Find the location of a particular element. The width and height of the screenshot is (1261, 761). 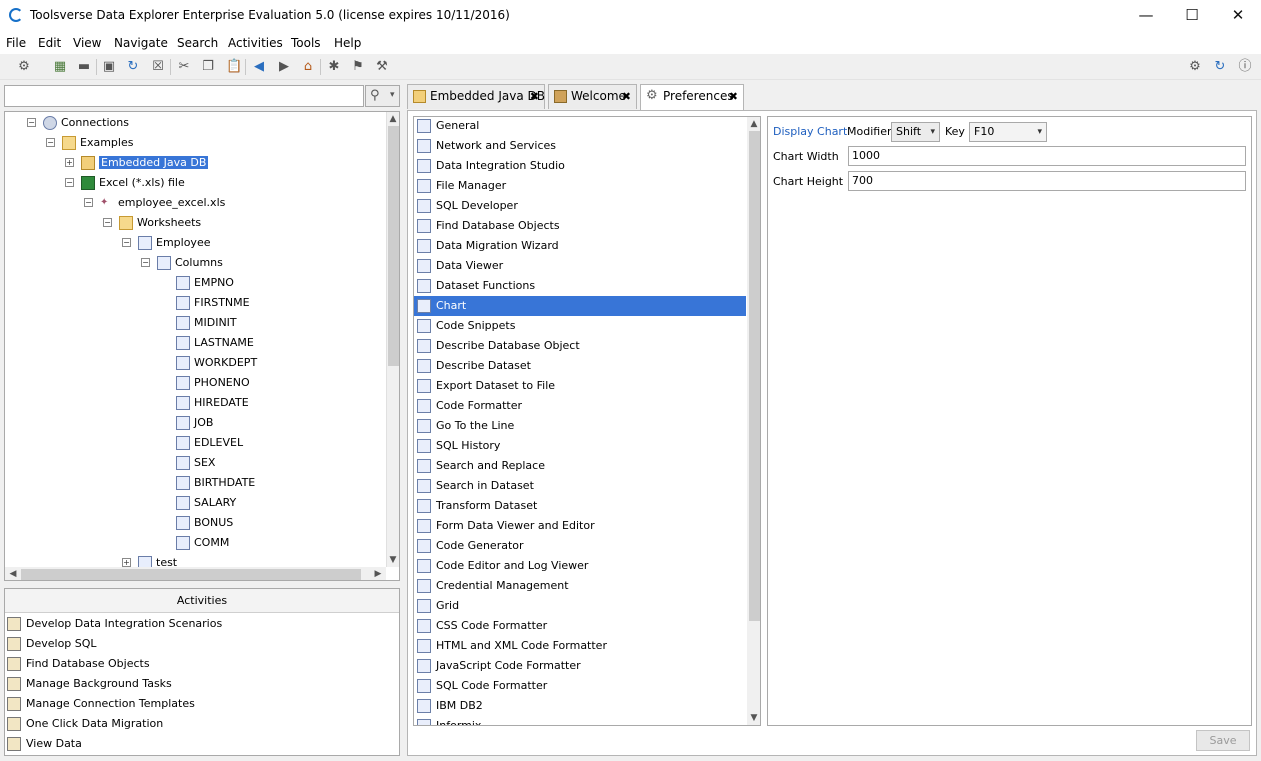

activity-item: Develop Data Integration Scenarios is located at coordinates (114, 624).